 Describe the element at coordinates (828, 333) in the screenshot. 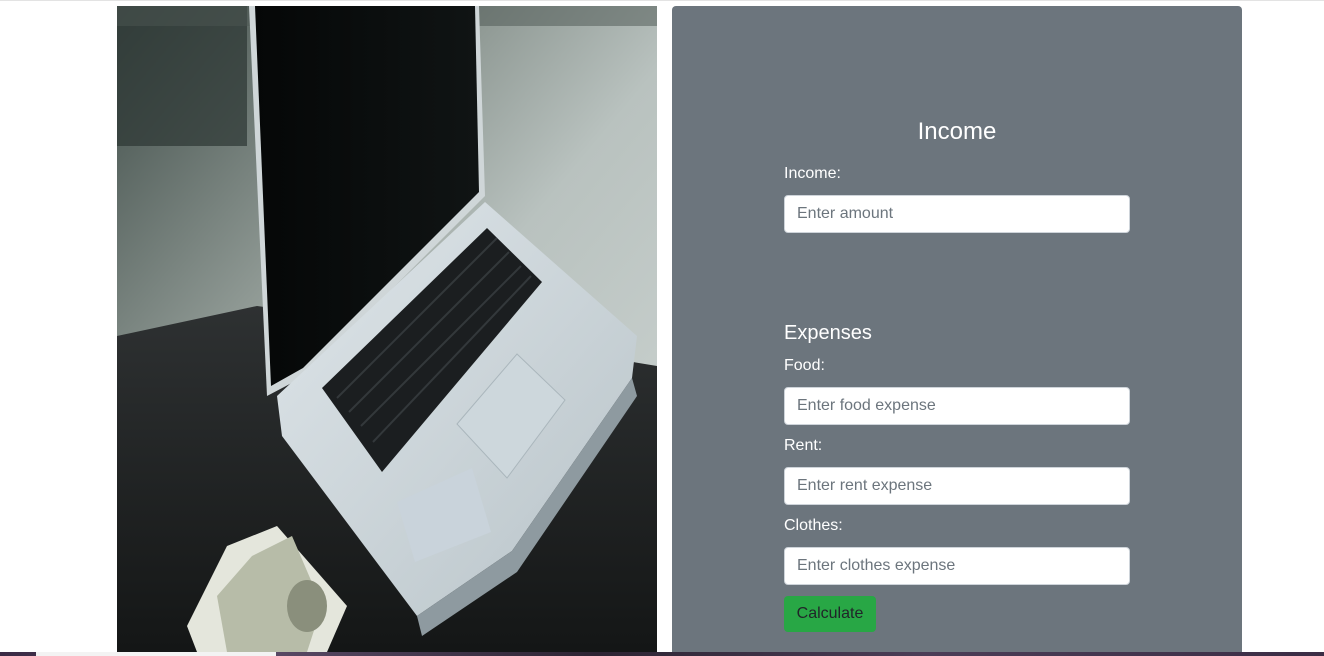

I see `expenses-heading: Expenses` at that location.